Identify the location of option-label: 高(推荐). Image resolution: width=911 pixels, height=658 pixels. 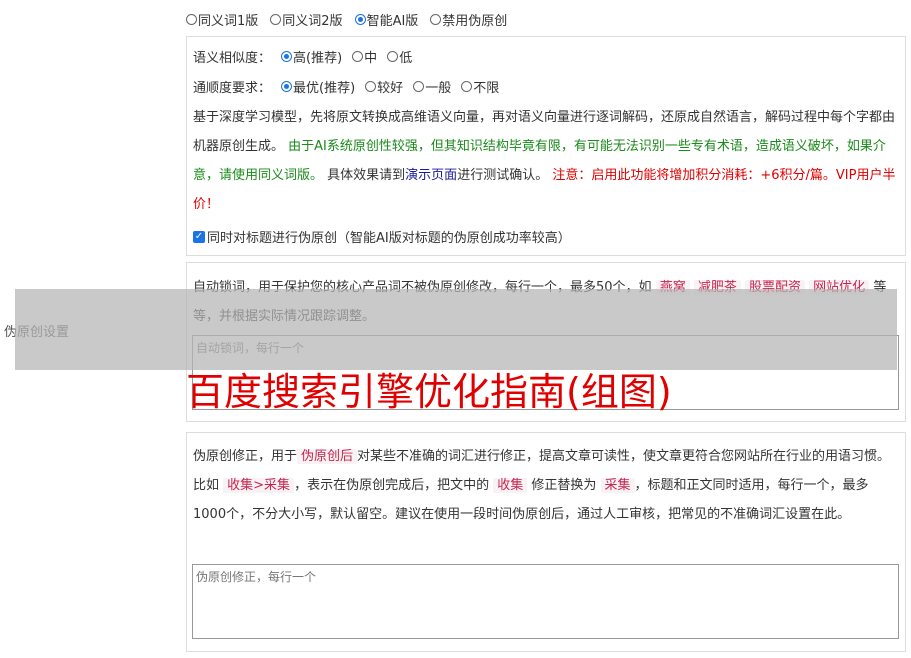
(318, 58).